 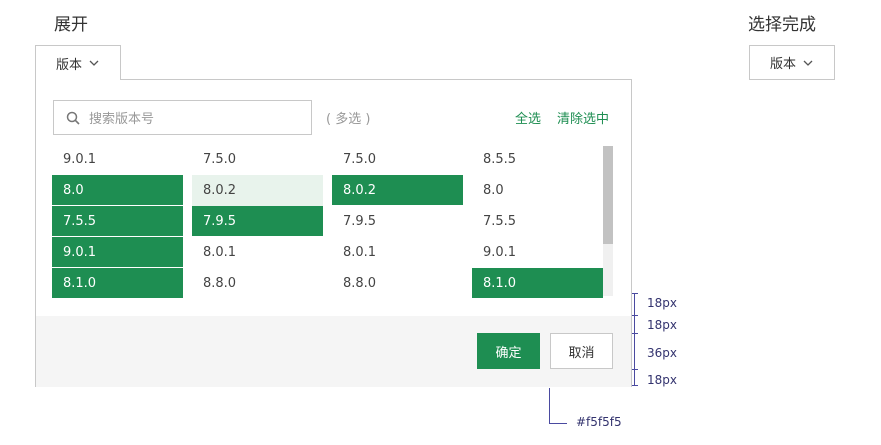 I want to click on version-option-selected: 7.5.5, so click(x=117, y=221).